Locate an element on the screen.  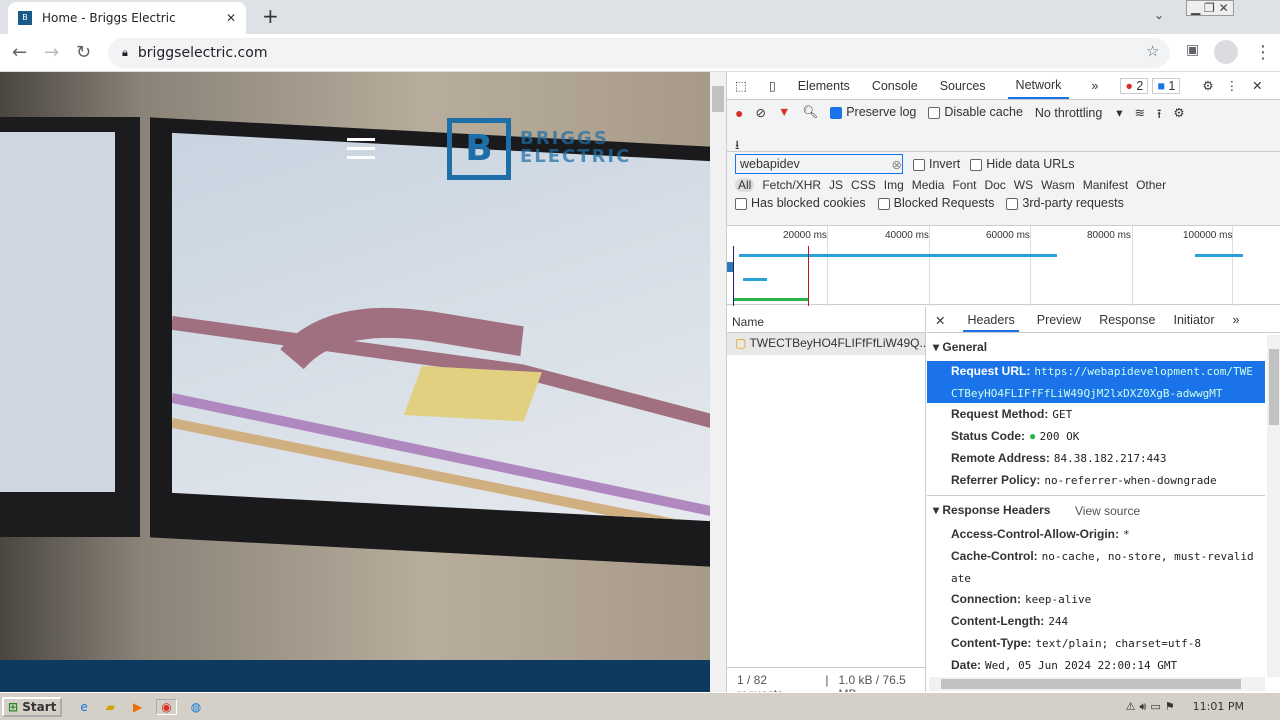
header-row: Access-Control-Allow-Origin: * is located at coordinates (1040, 534).